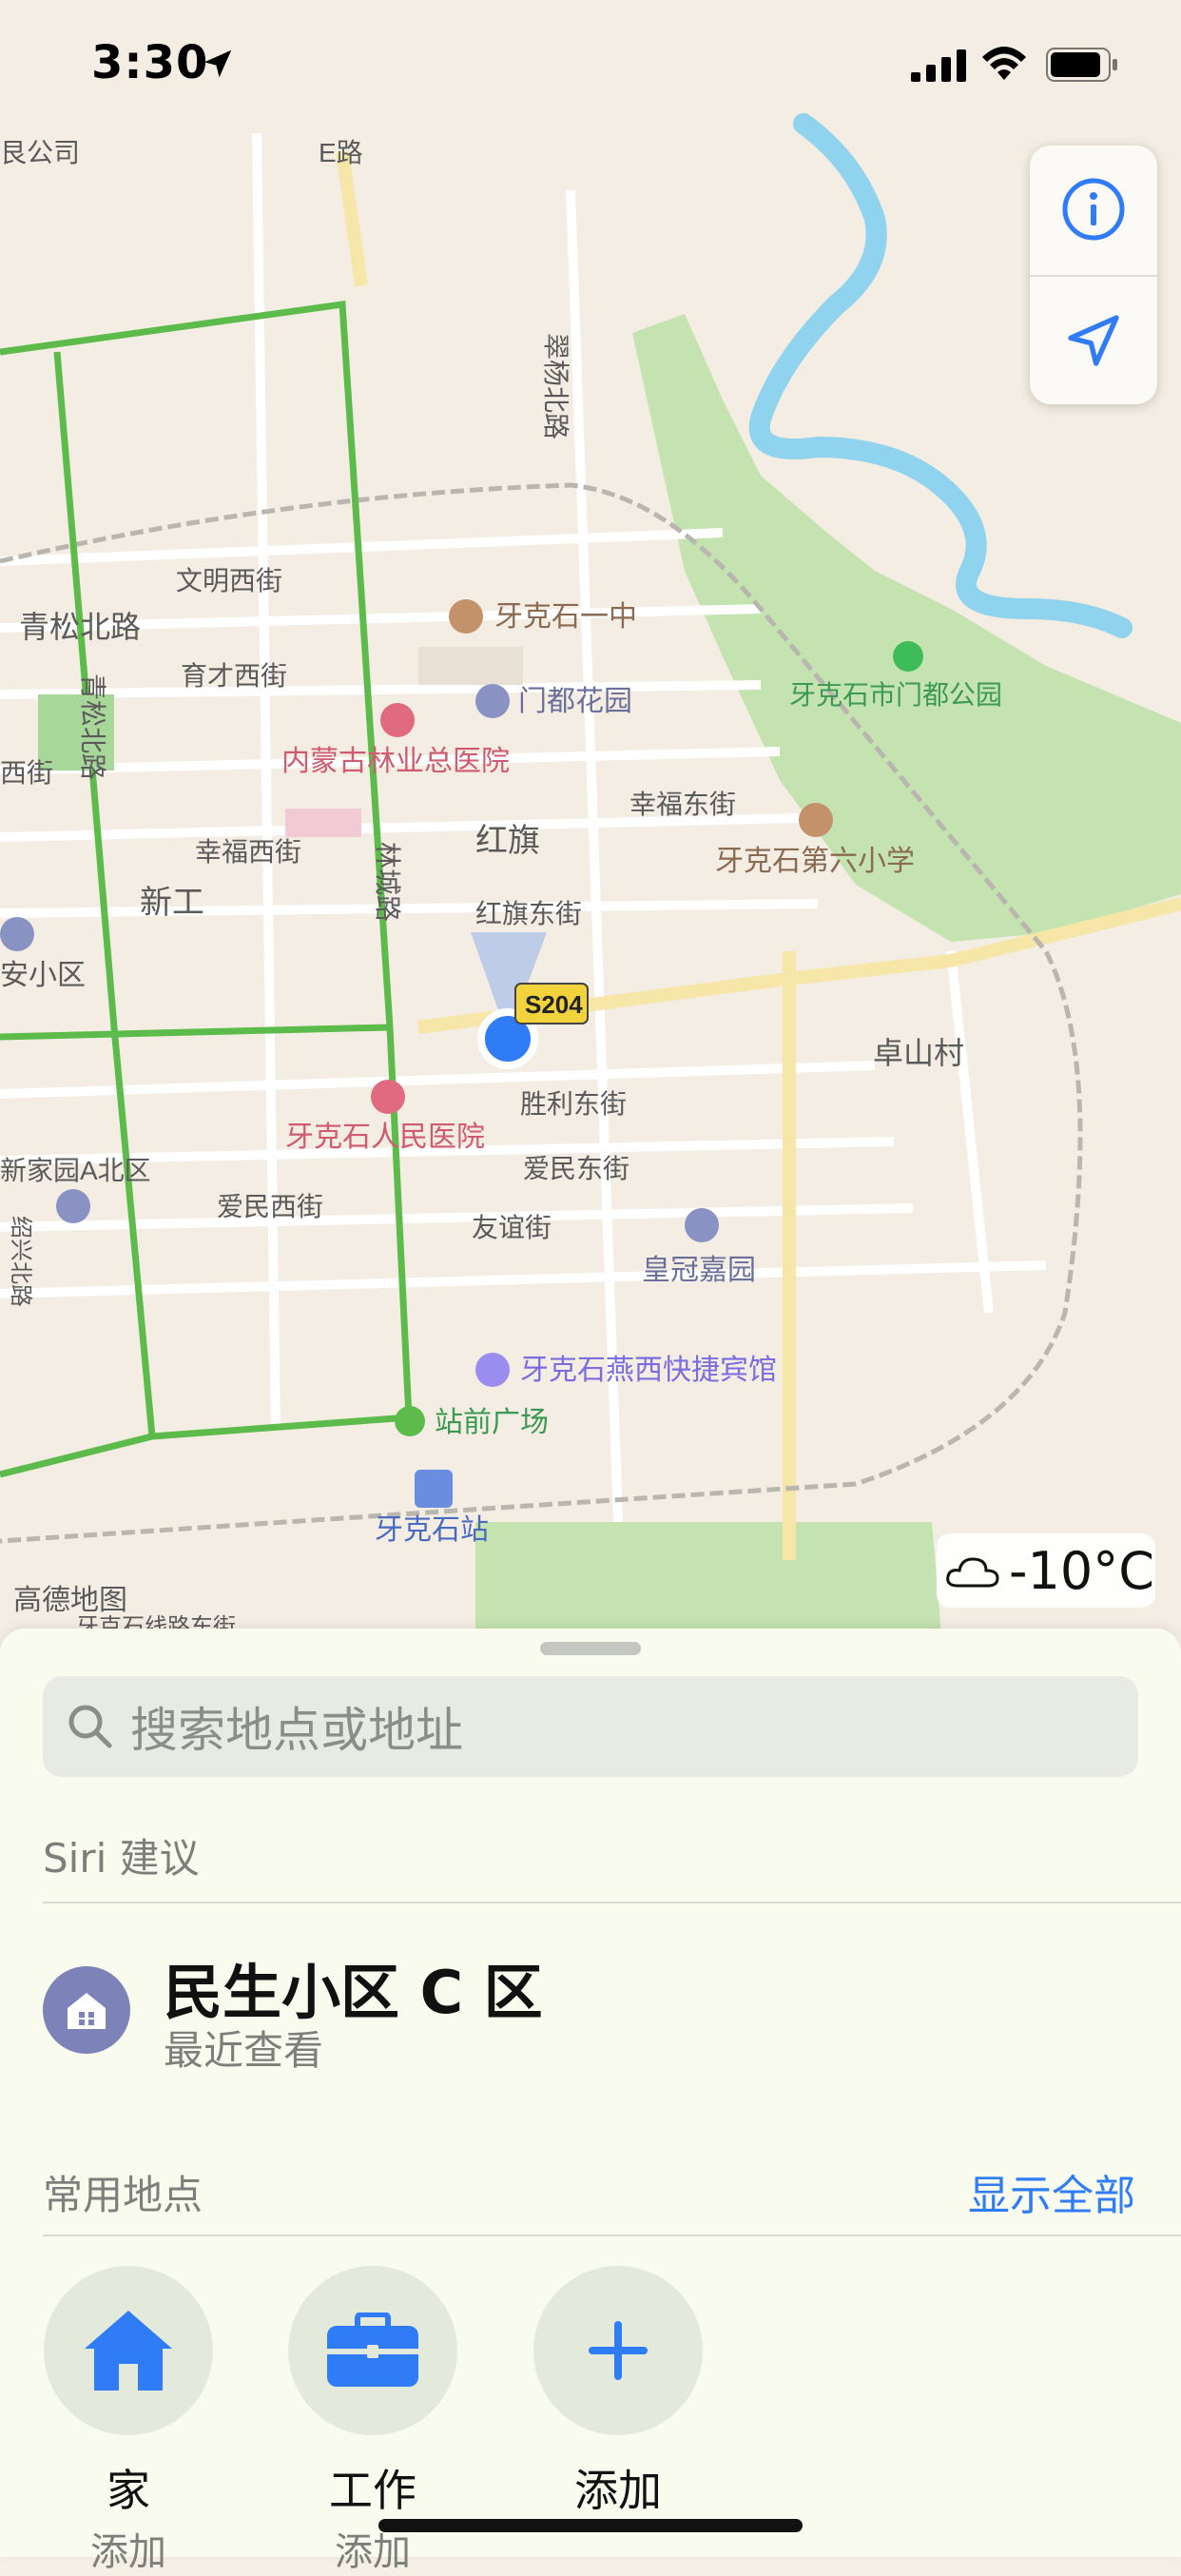 Image resolution: width=1181 pixels, height=2576 pixels. Describe the element at coordinates (434, 1489) in the screenshot. I see `station-icon` at that location.